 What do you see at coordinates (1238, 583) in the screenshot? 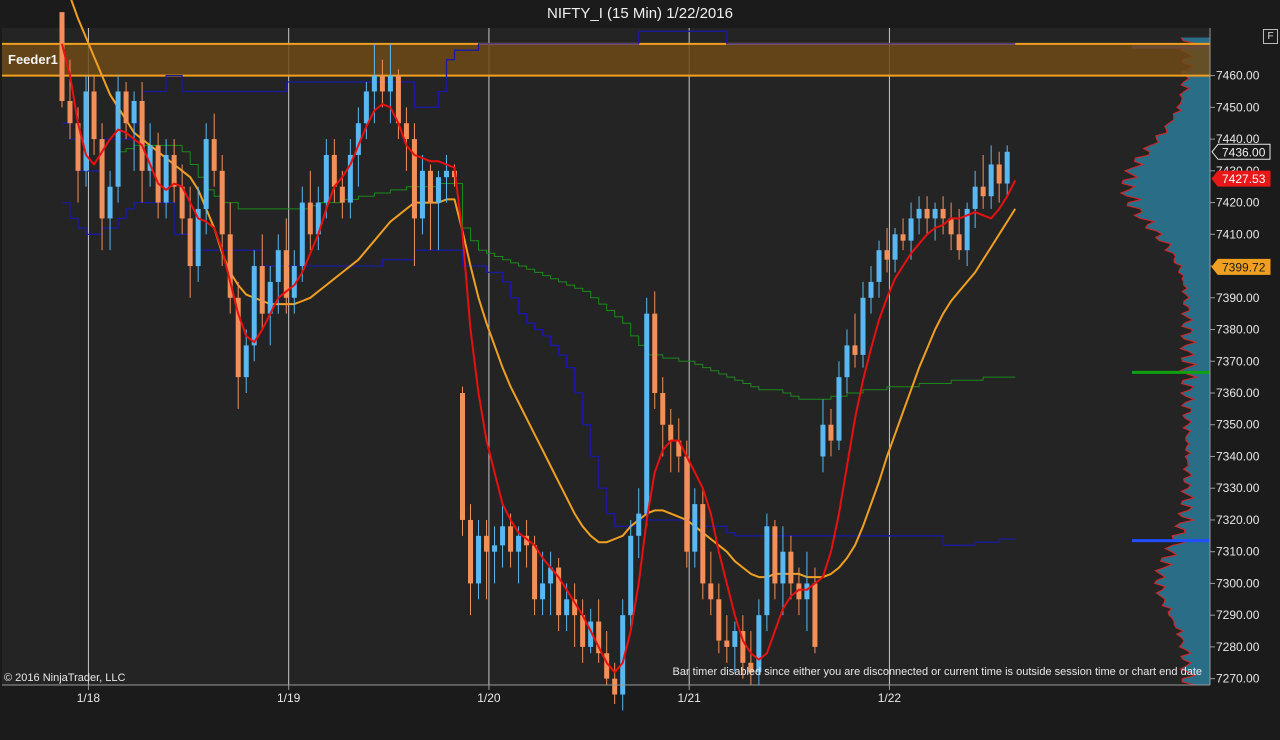
I see `y-tick-label: 7300.00` at bounding box center [1238, 583].